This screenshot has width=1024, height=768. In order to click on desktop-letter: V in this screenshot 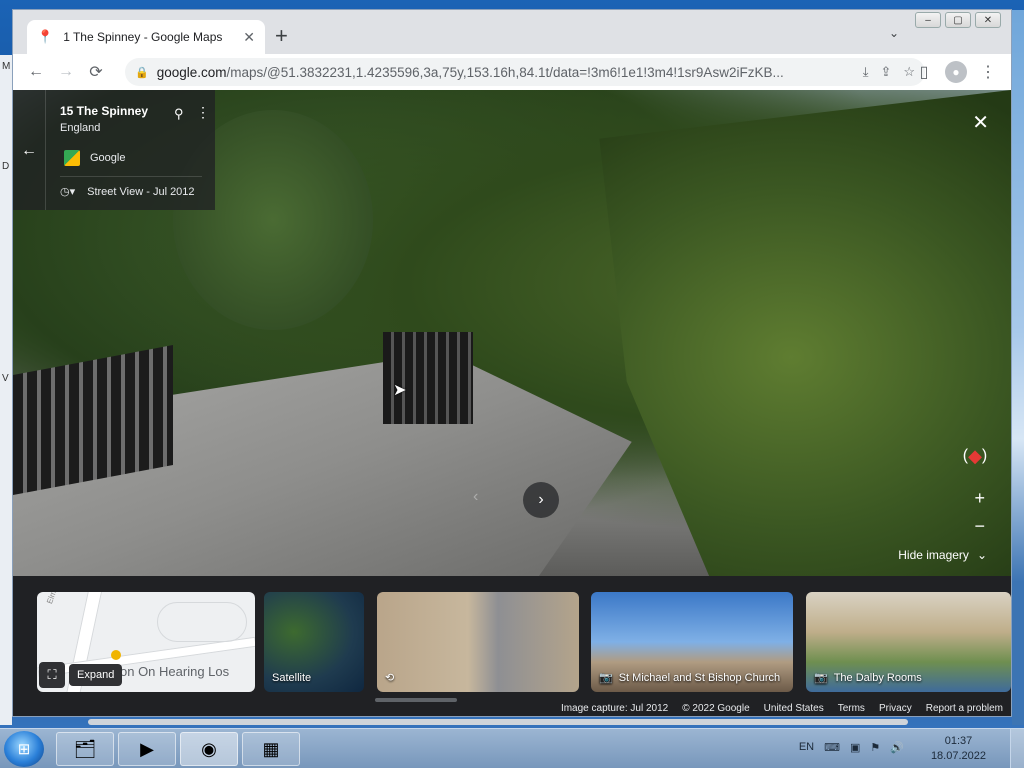, I will do `click(5, 378)`.